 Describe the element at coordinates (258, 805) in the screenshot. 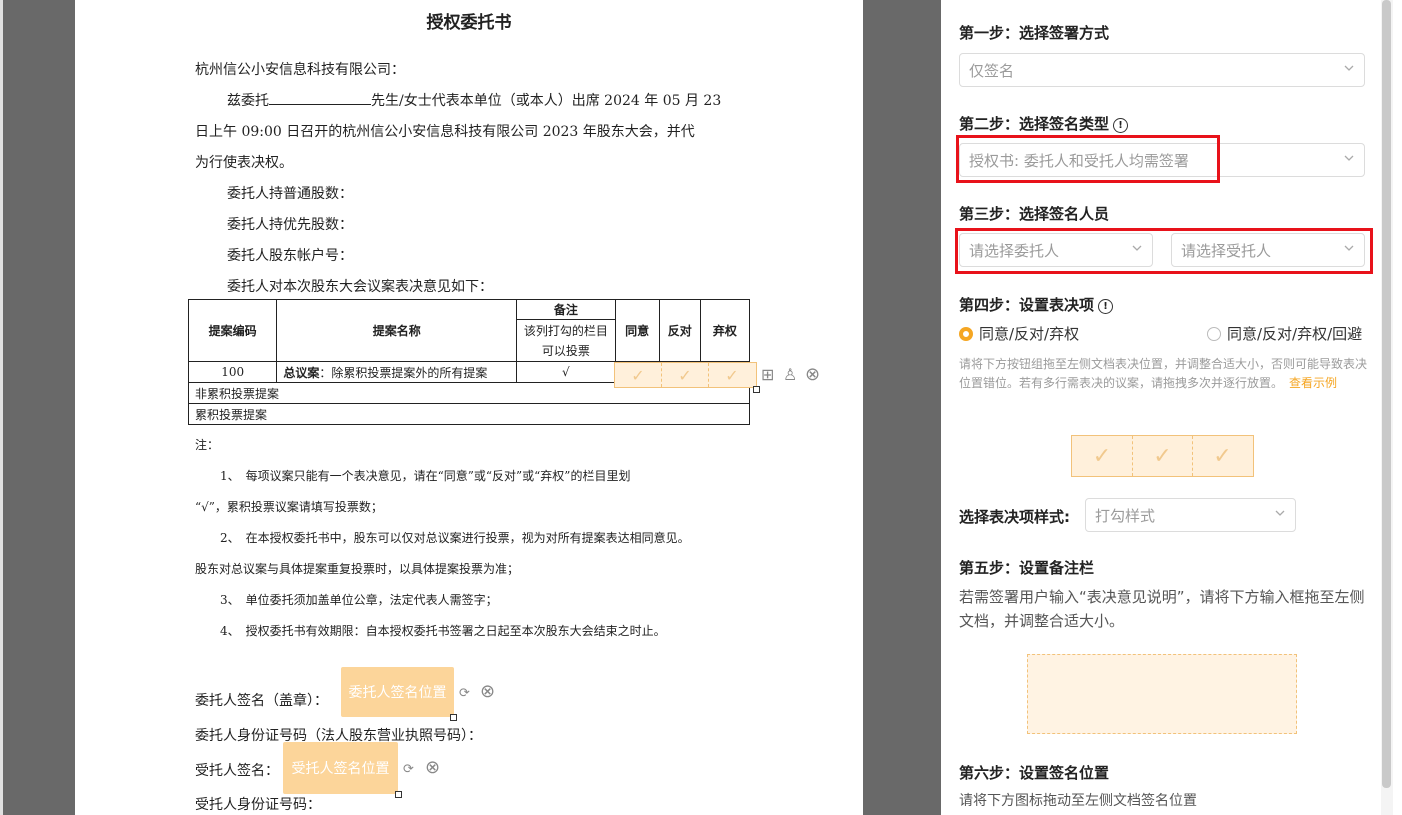

I see `agent-id-label: 受托人身份证号码：` at that location.